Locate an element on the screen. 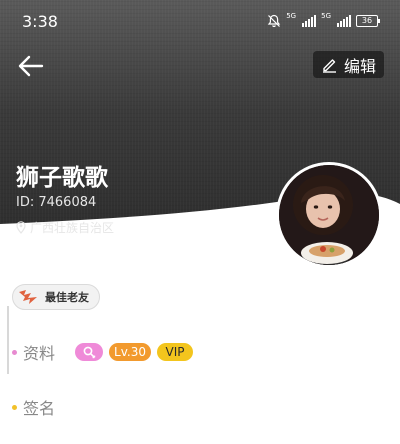 The image size is (400, 444). edit-label: 编辑 is located at coordinates (359, 66).